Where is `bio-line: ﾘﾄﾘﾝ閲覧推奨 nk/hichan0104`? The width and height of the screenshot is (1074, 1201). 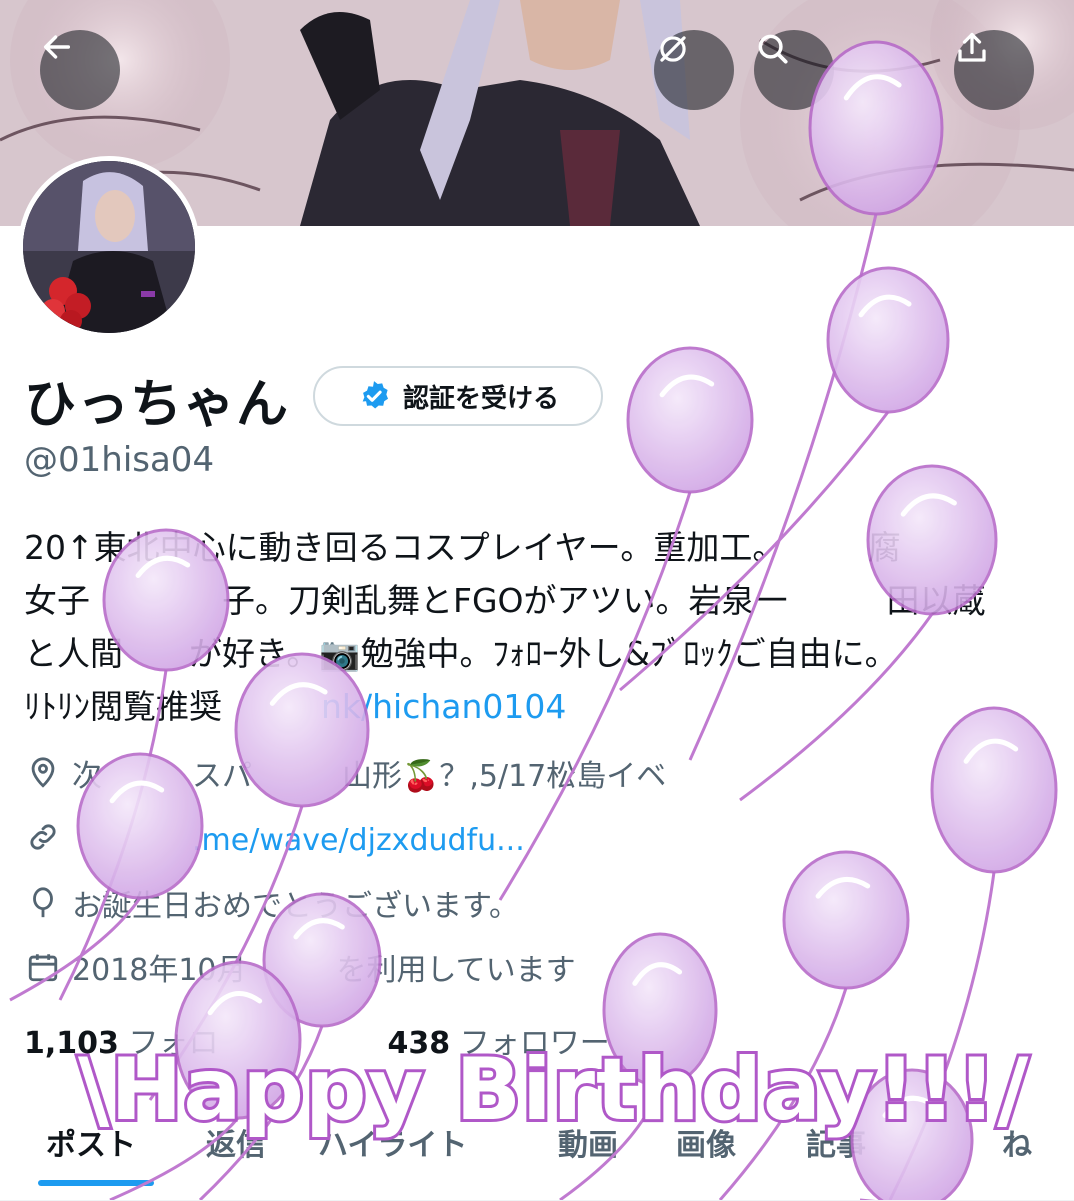
bio-line: ﾘﾄﾘﾝ閲覧推奨 nk/hichan0104 is located at coordinates (544, 707).